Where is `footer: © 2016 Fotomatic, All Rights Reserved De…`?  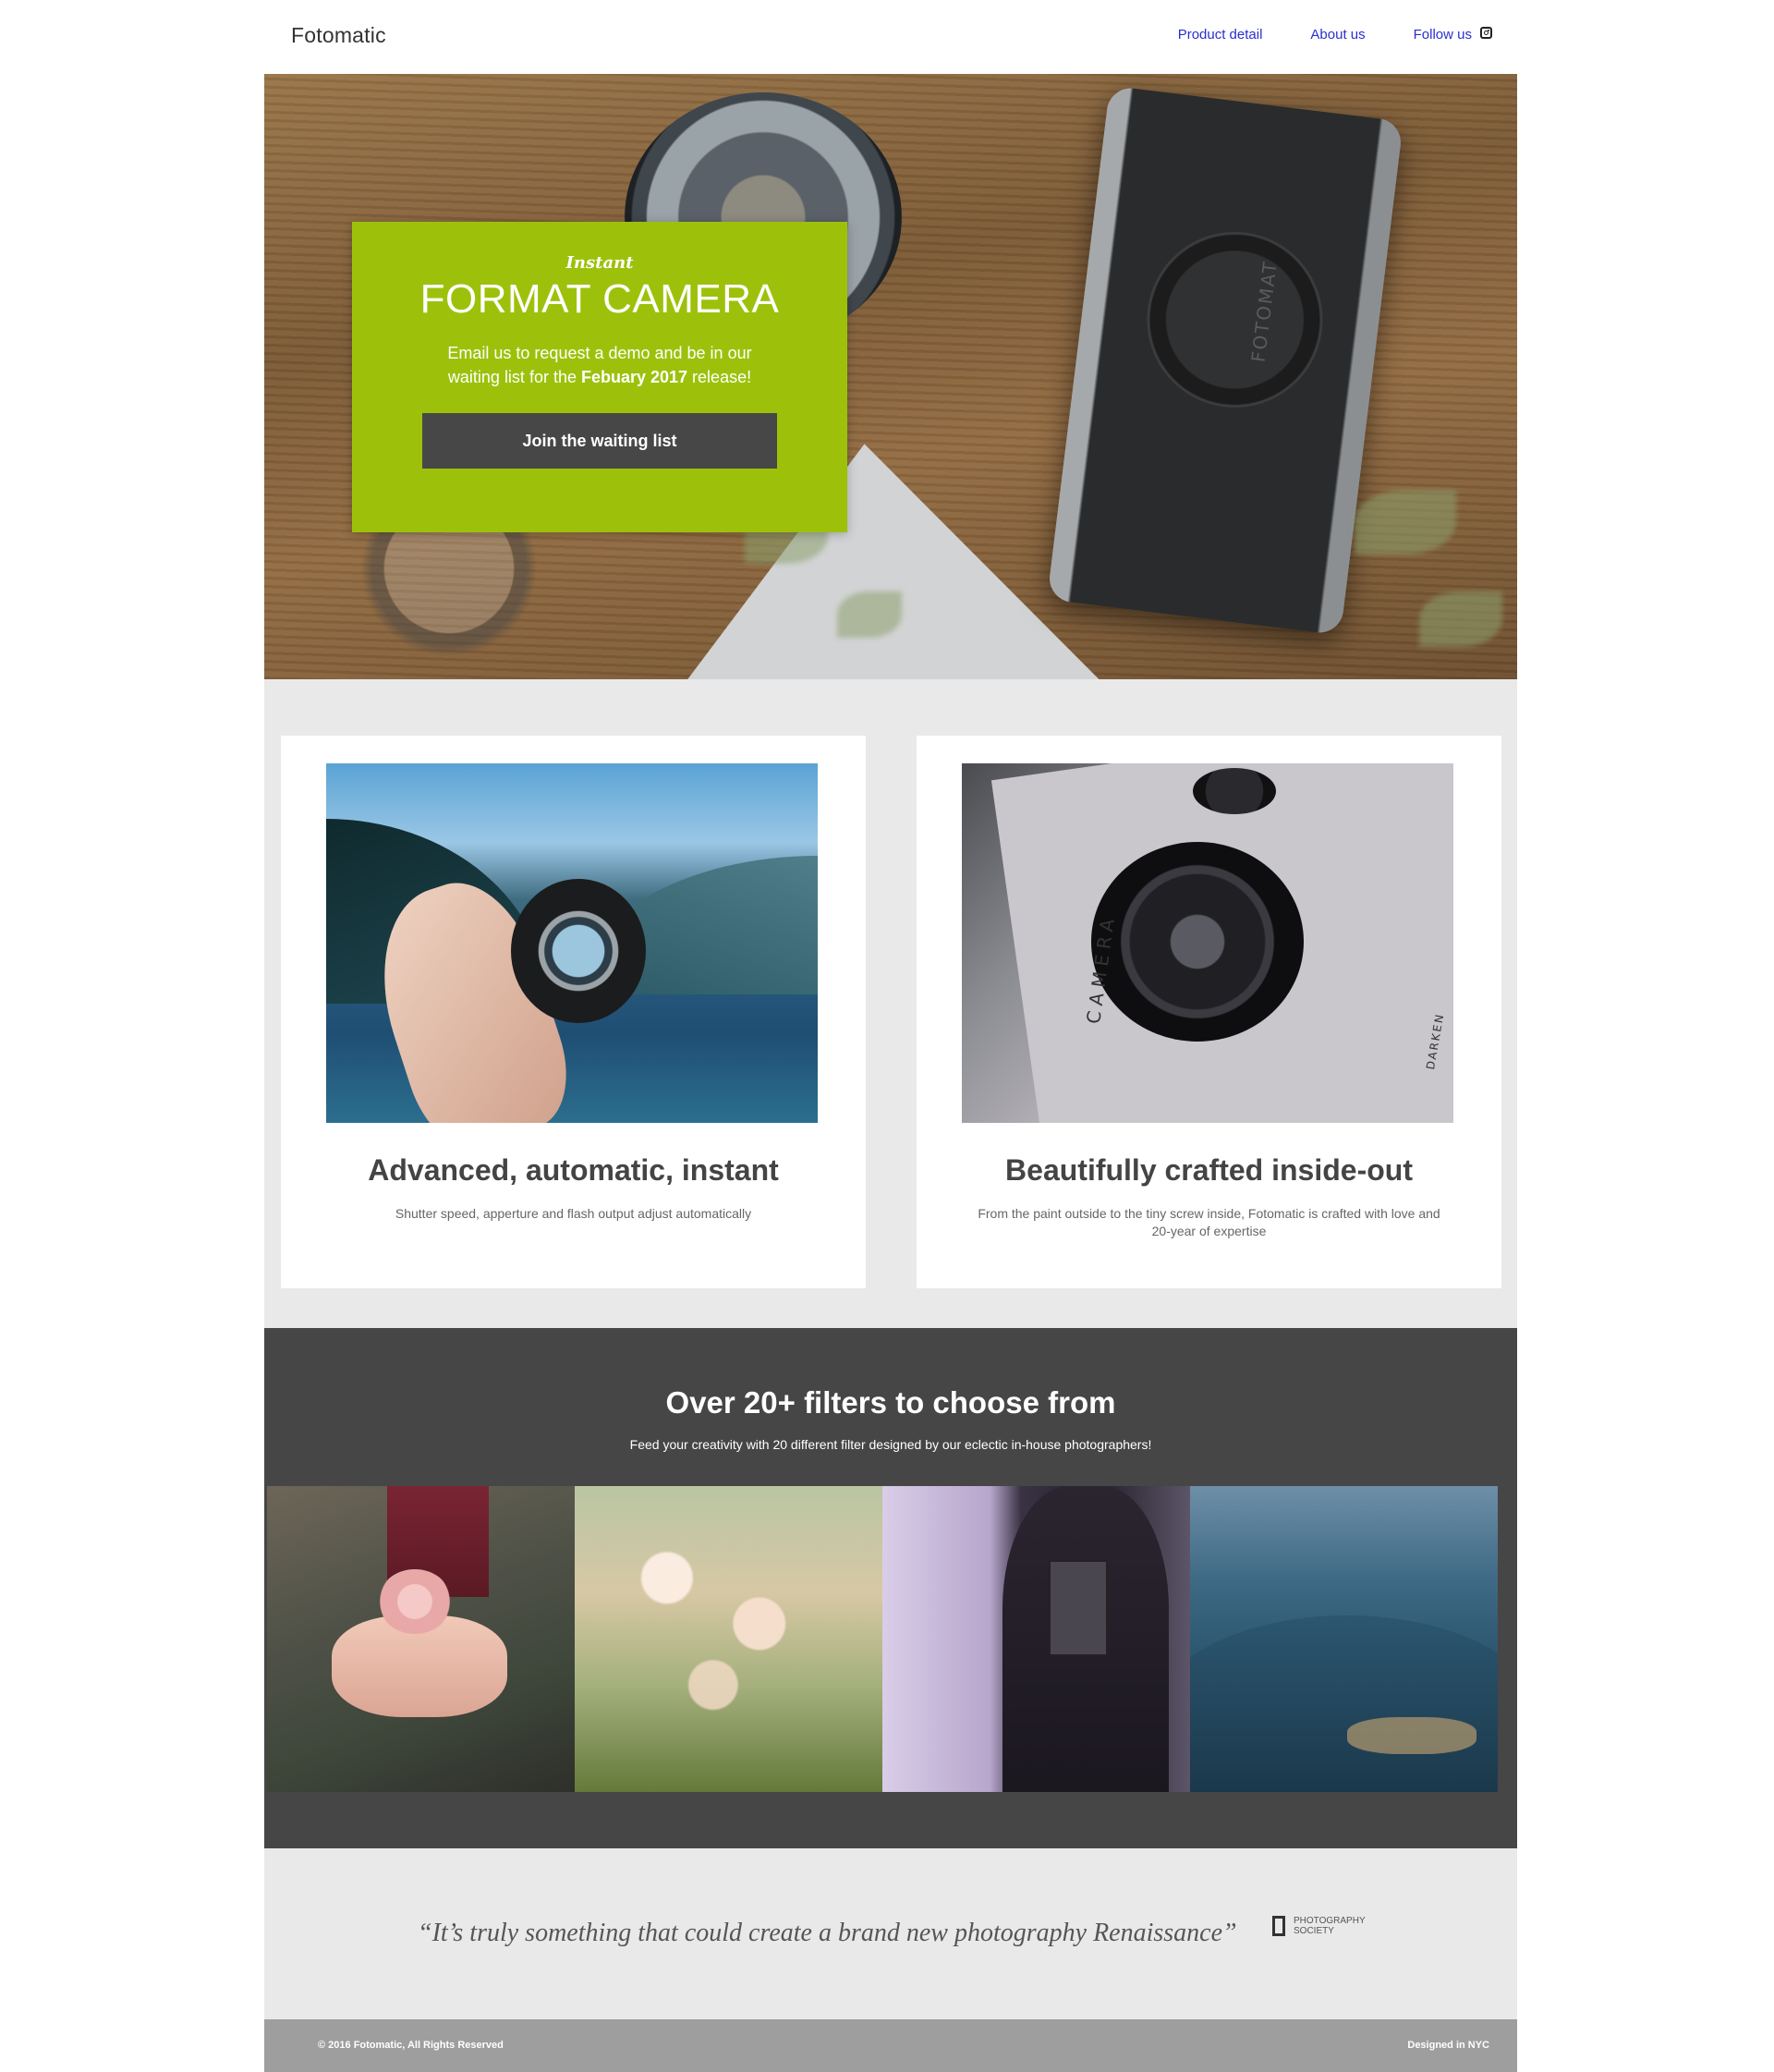
footer: © 2016 Fotomatic, All Rights Reserved De… is located at coordinates (890, 2045).